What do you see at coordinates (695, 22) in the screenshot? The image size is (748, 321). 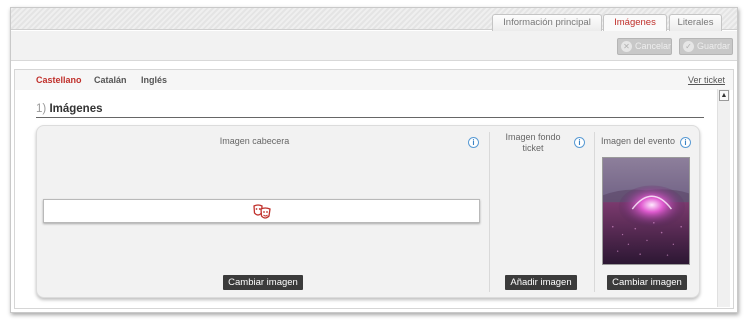 I see `tab-literales: Literales` at bounding box center [695, 22].